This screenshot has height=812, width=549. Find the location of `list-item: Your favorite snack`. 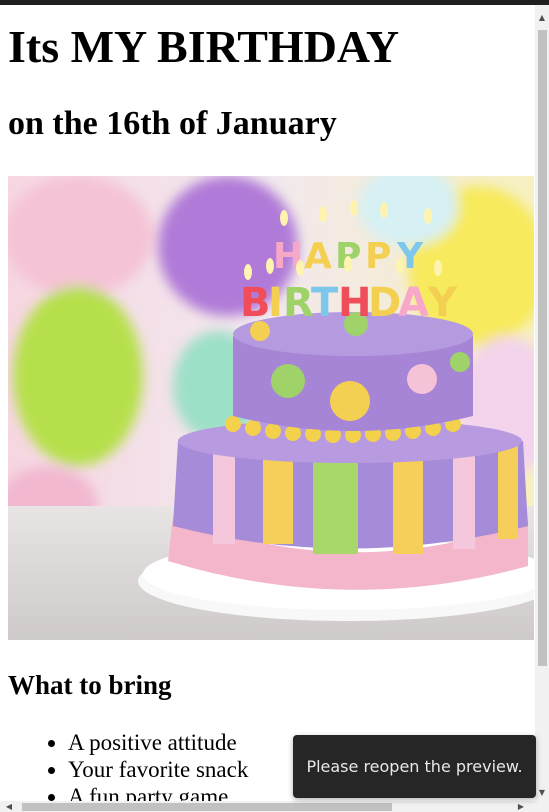

list-item: Your favorite snack is located at coordinates (158, 769).